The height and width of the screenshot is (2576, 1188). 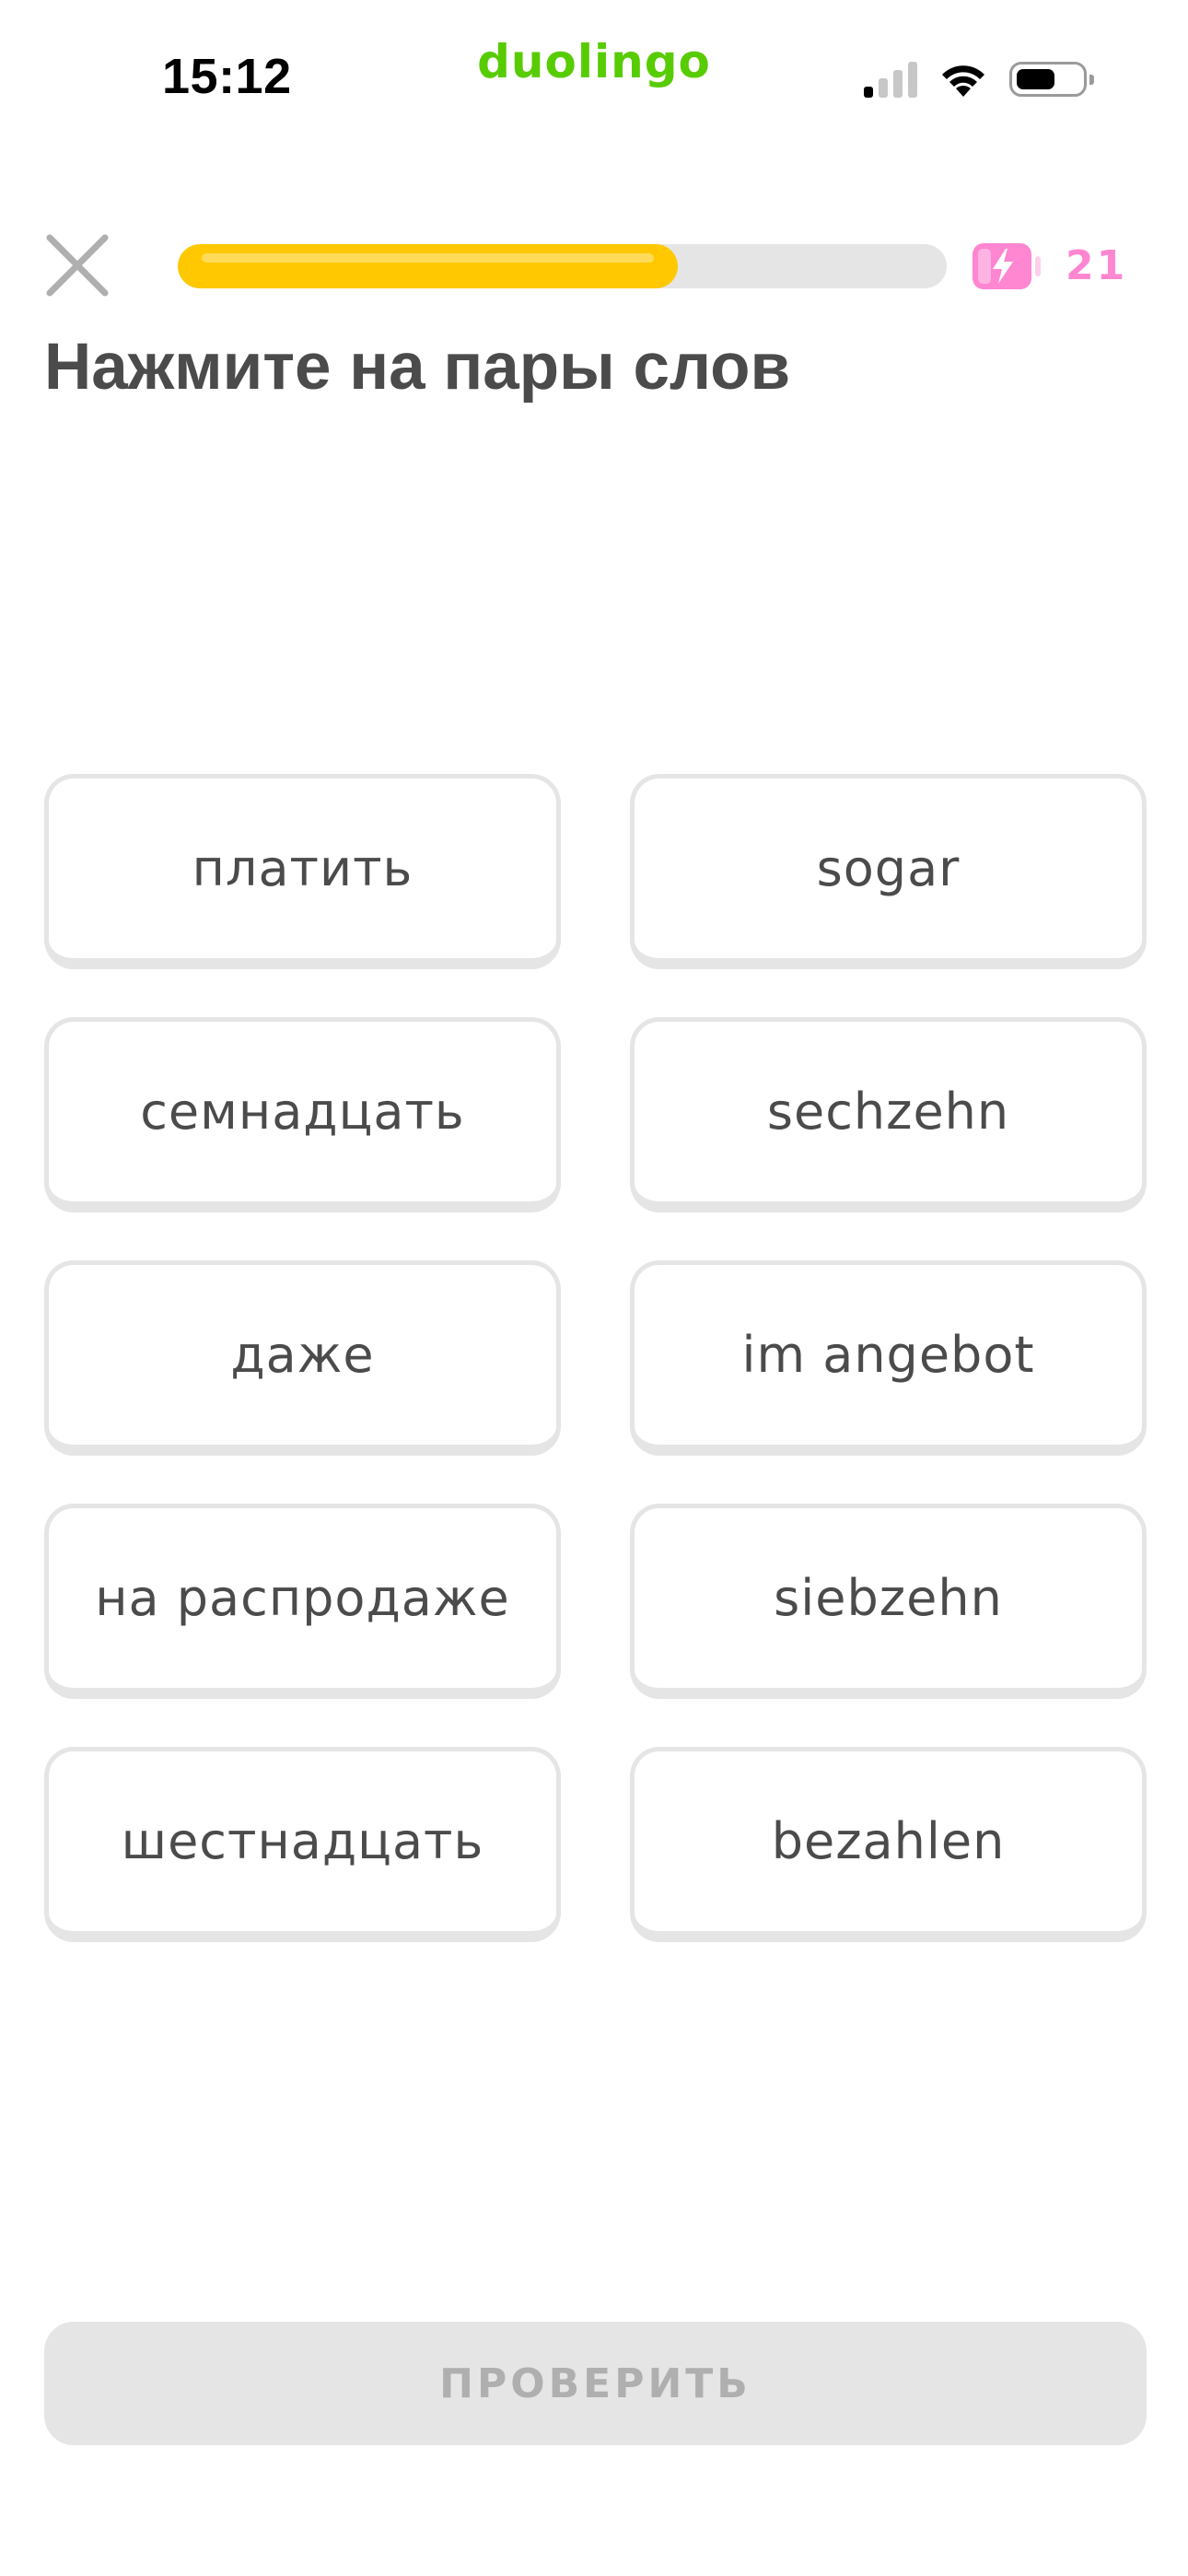 What do you see at coordinates (888, 871) in the screenshot?
I see `word-tile-right: sogar` at bounding box center [888, 871].